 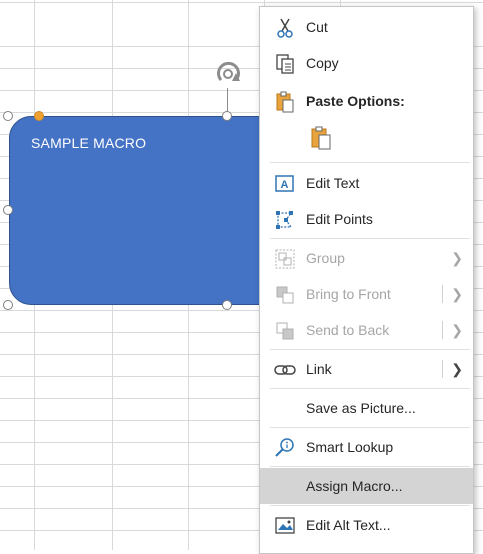 I want to click on menu-label-send-to-back: Send to Back, so click(x=348, y=330).